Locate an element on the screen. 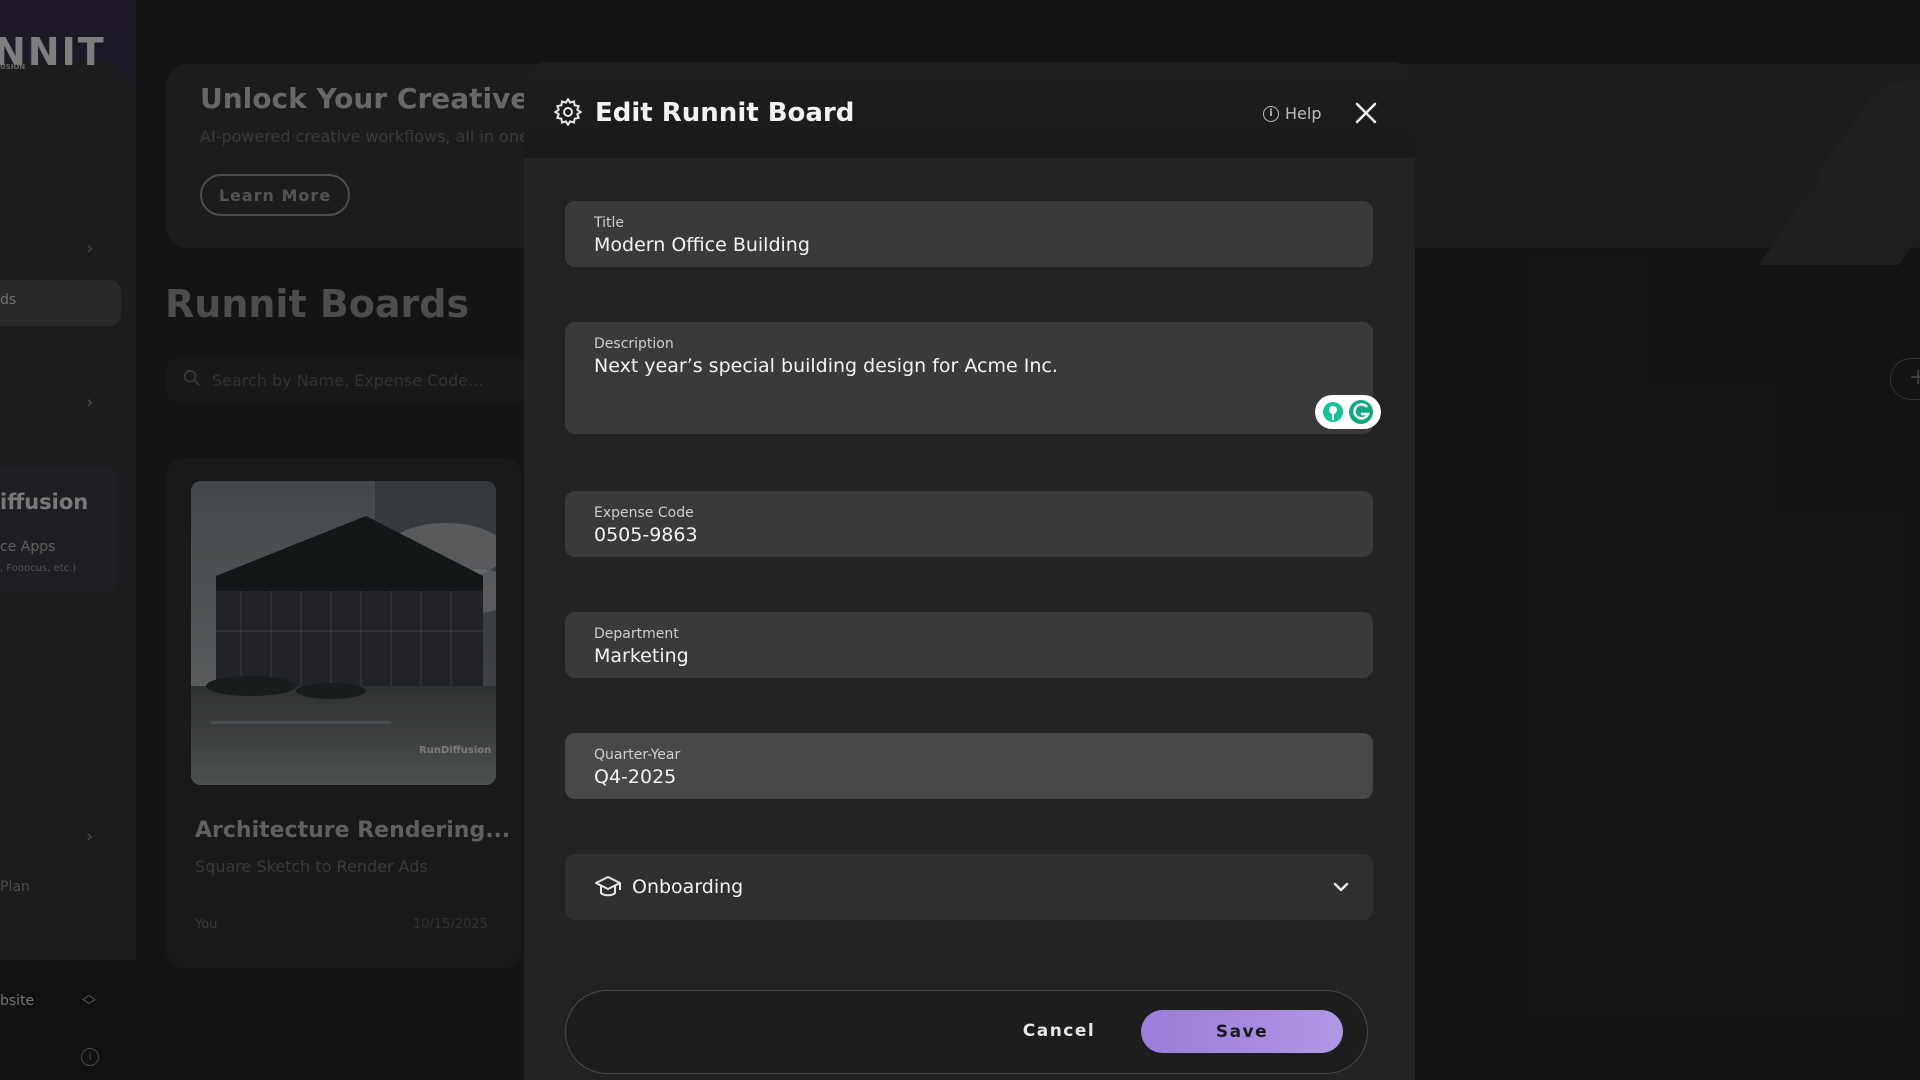  chevron-down-icon is located at coordinates (1341, 887).